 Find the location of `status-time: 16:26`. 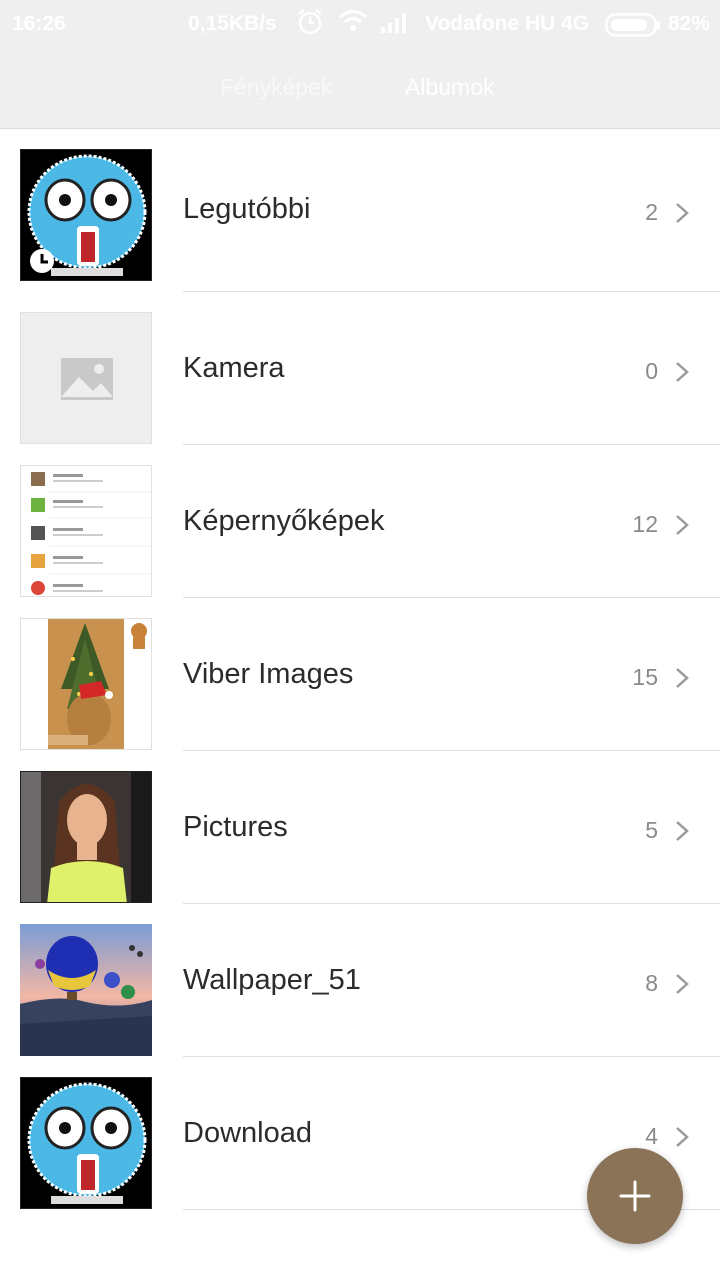

status-time: 16:26 is located at coordinates (39, 23).